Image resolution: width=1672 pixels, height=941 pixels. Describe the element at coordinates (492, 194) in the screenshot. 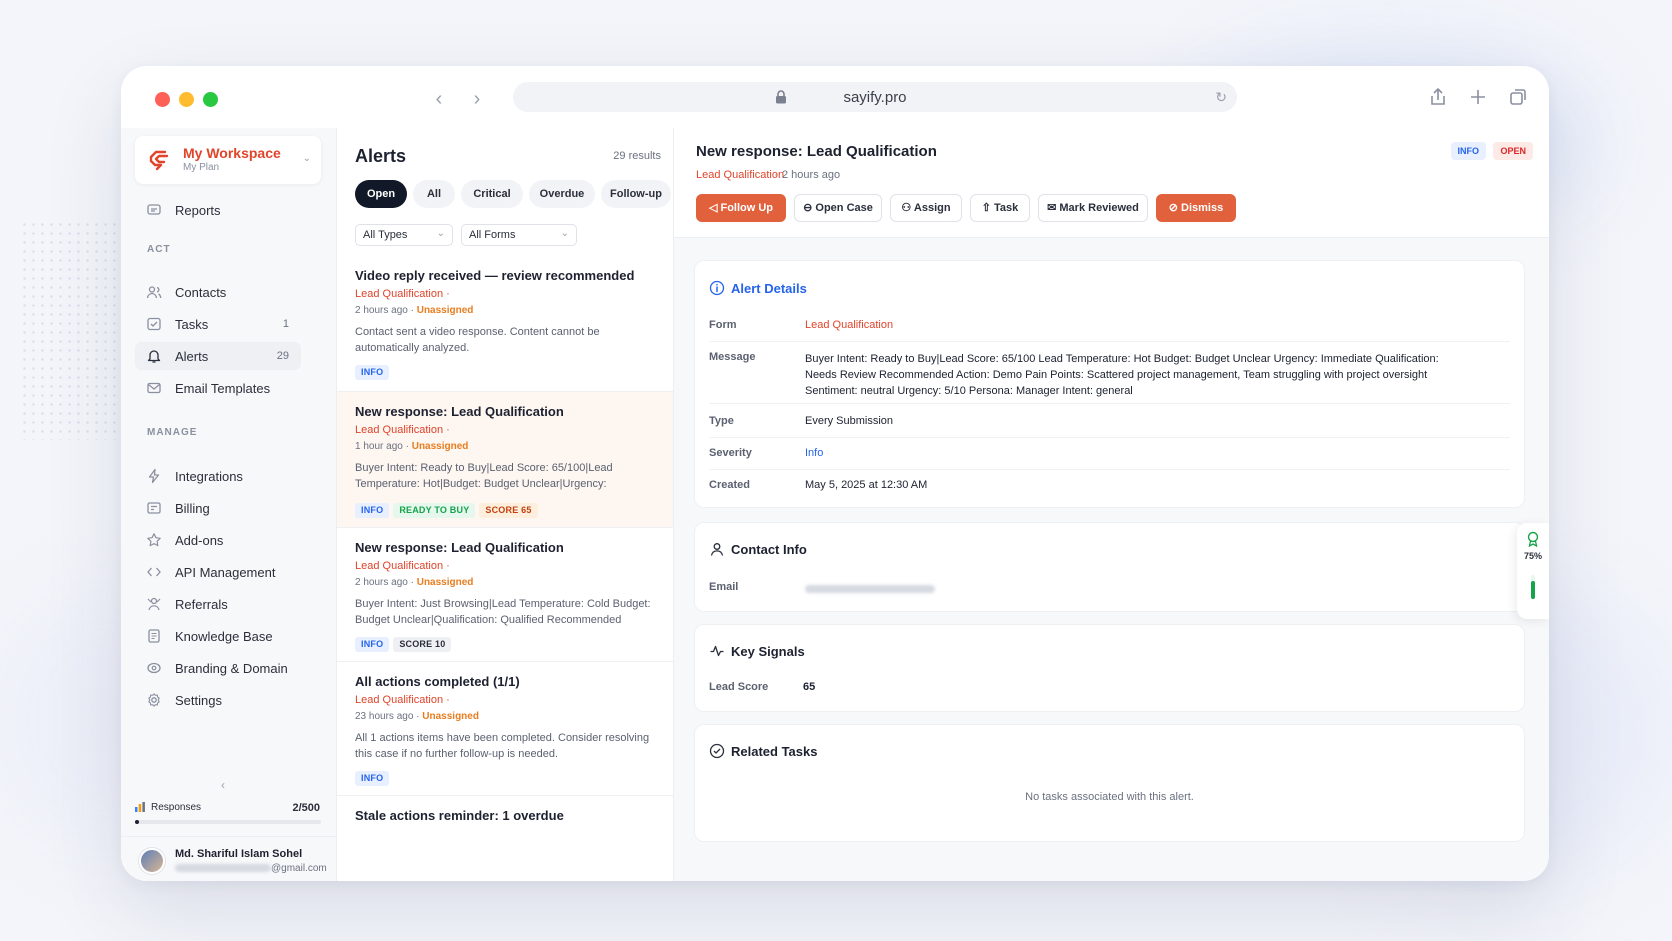

I see `filter-critical: Critical` at that location.